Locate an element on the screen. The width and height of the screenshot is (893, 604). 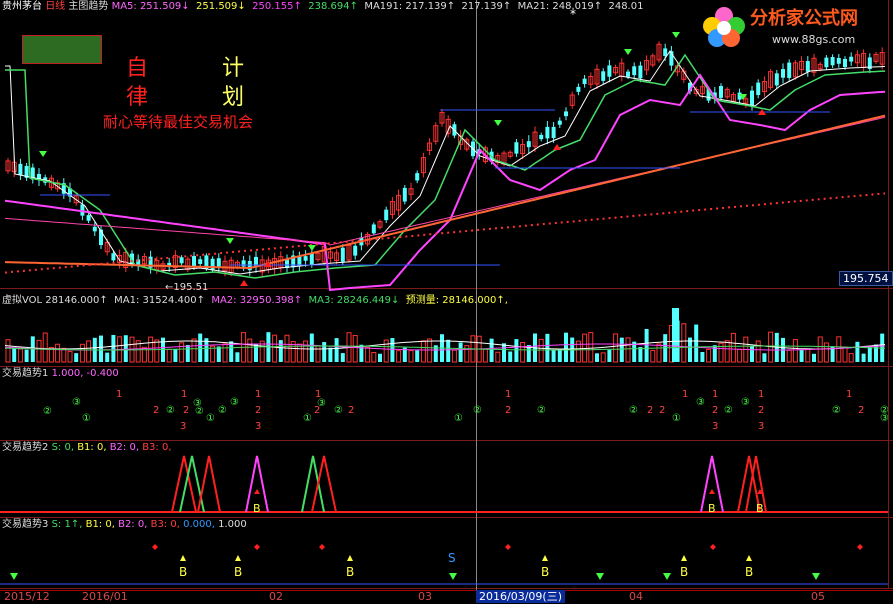
date-label-jan: 2016/01 is located at coordinates (105, 596).